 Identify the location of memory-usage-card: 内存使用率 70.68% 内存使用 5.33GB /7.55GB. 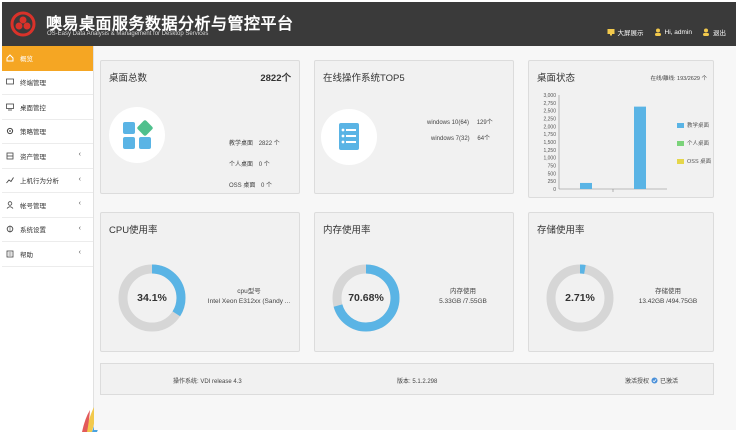
(414, 282).